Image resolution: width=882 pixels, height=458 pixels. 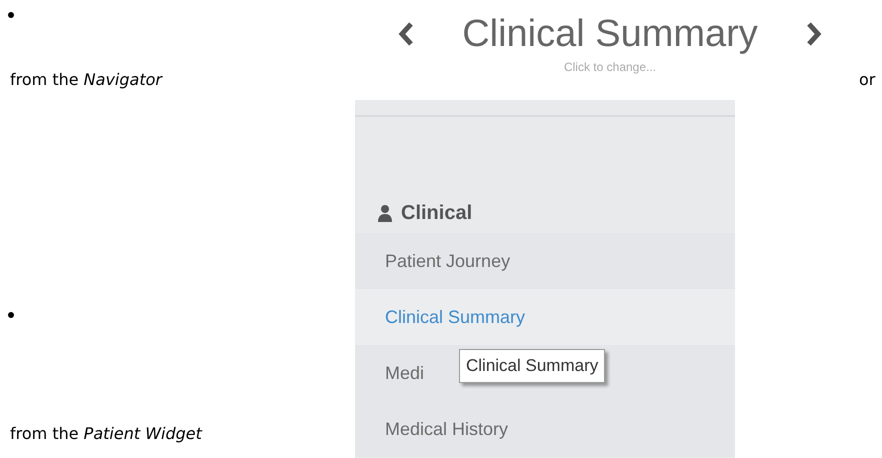 I want to click on section-heading: Clinical, so click(x=436, y=213).